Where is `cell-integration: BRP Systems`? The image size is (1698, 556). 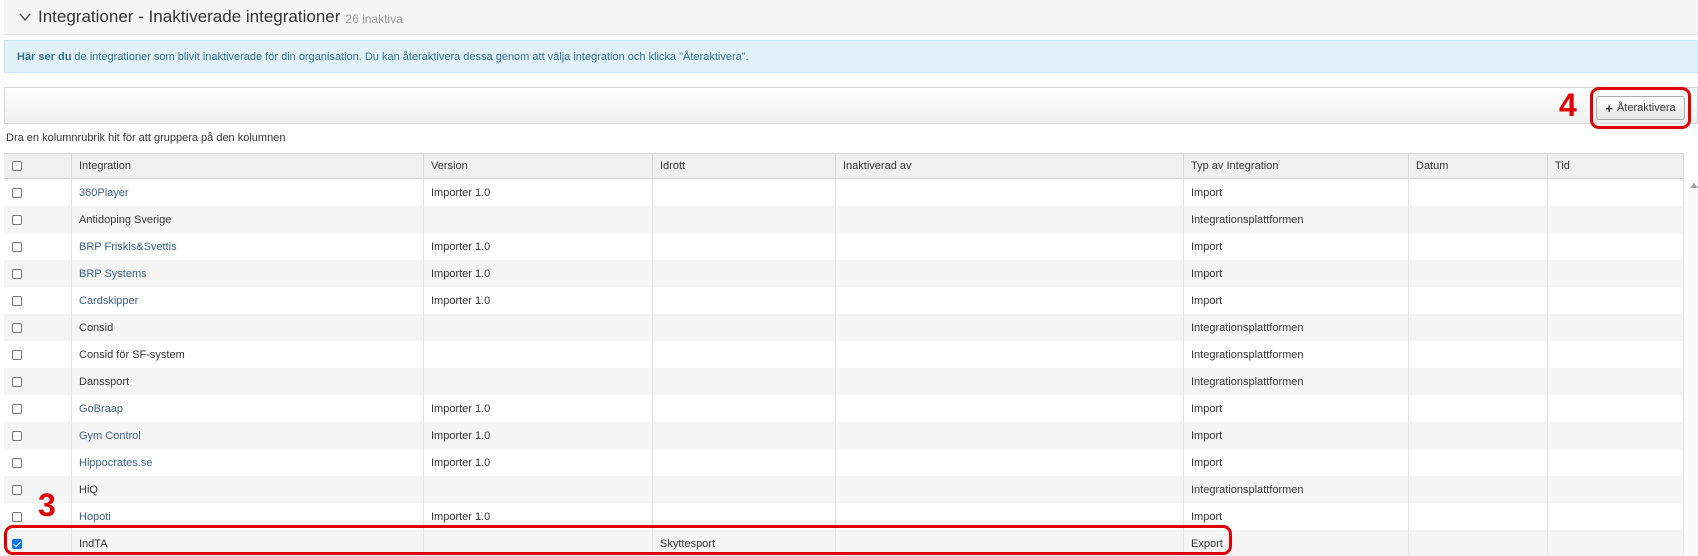
cell-integration: BRP Systems is located at coordinates (248, 273).